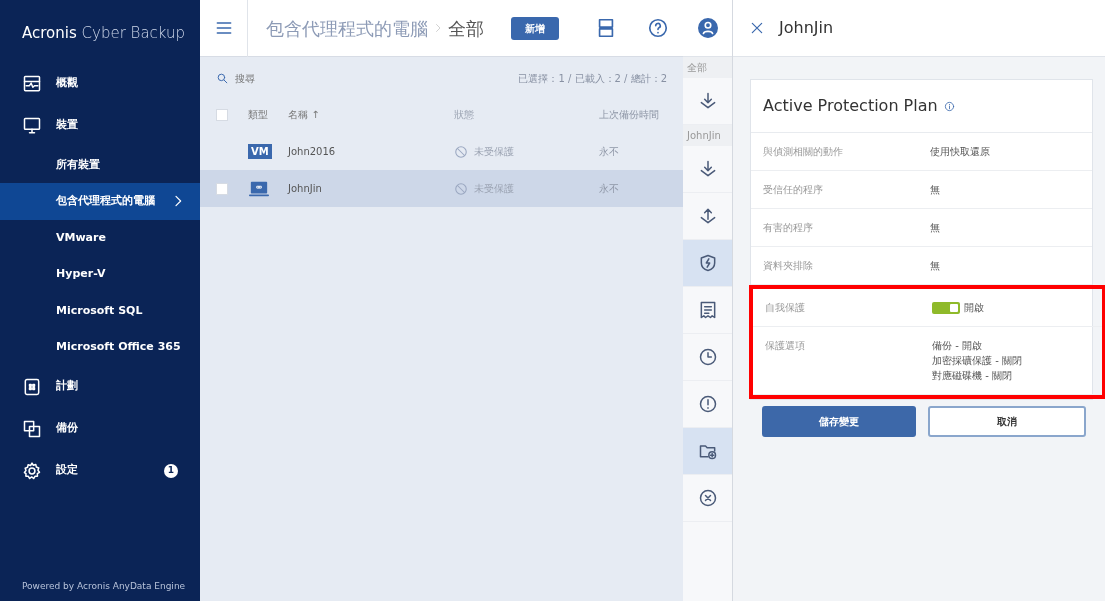 Image resolution: width=1105 pixels, height=601 pixels. I want to click on notification-badge: 1, so click(171, 470).